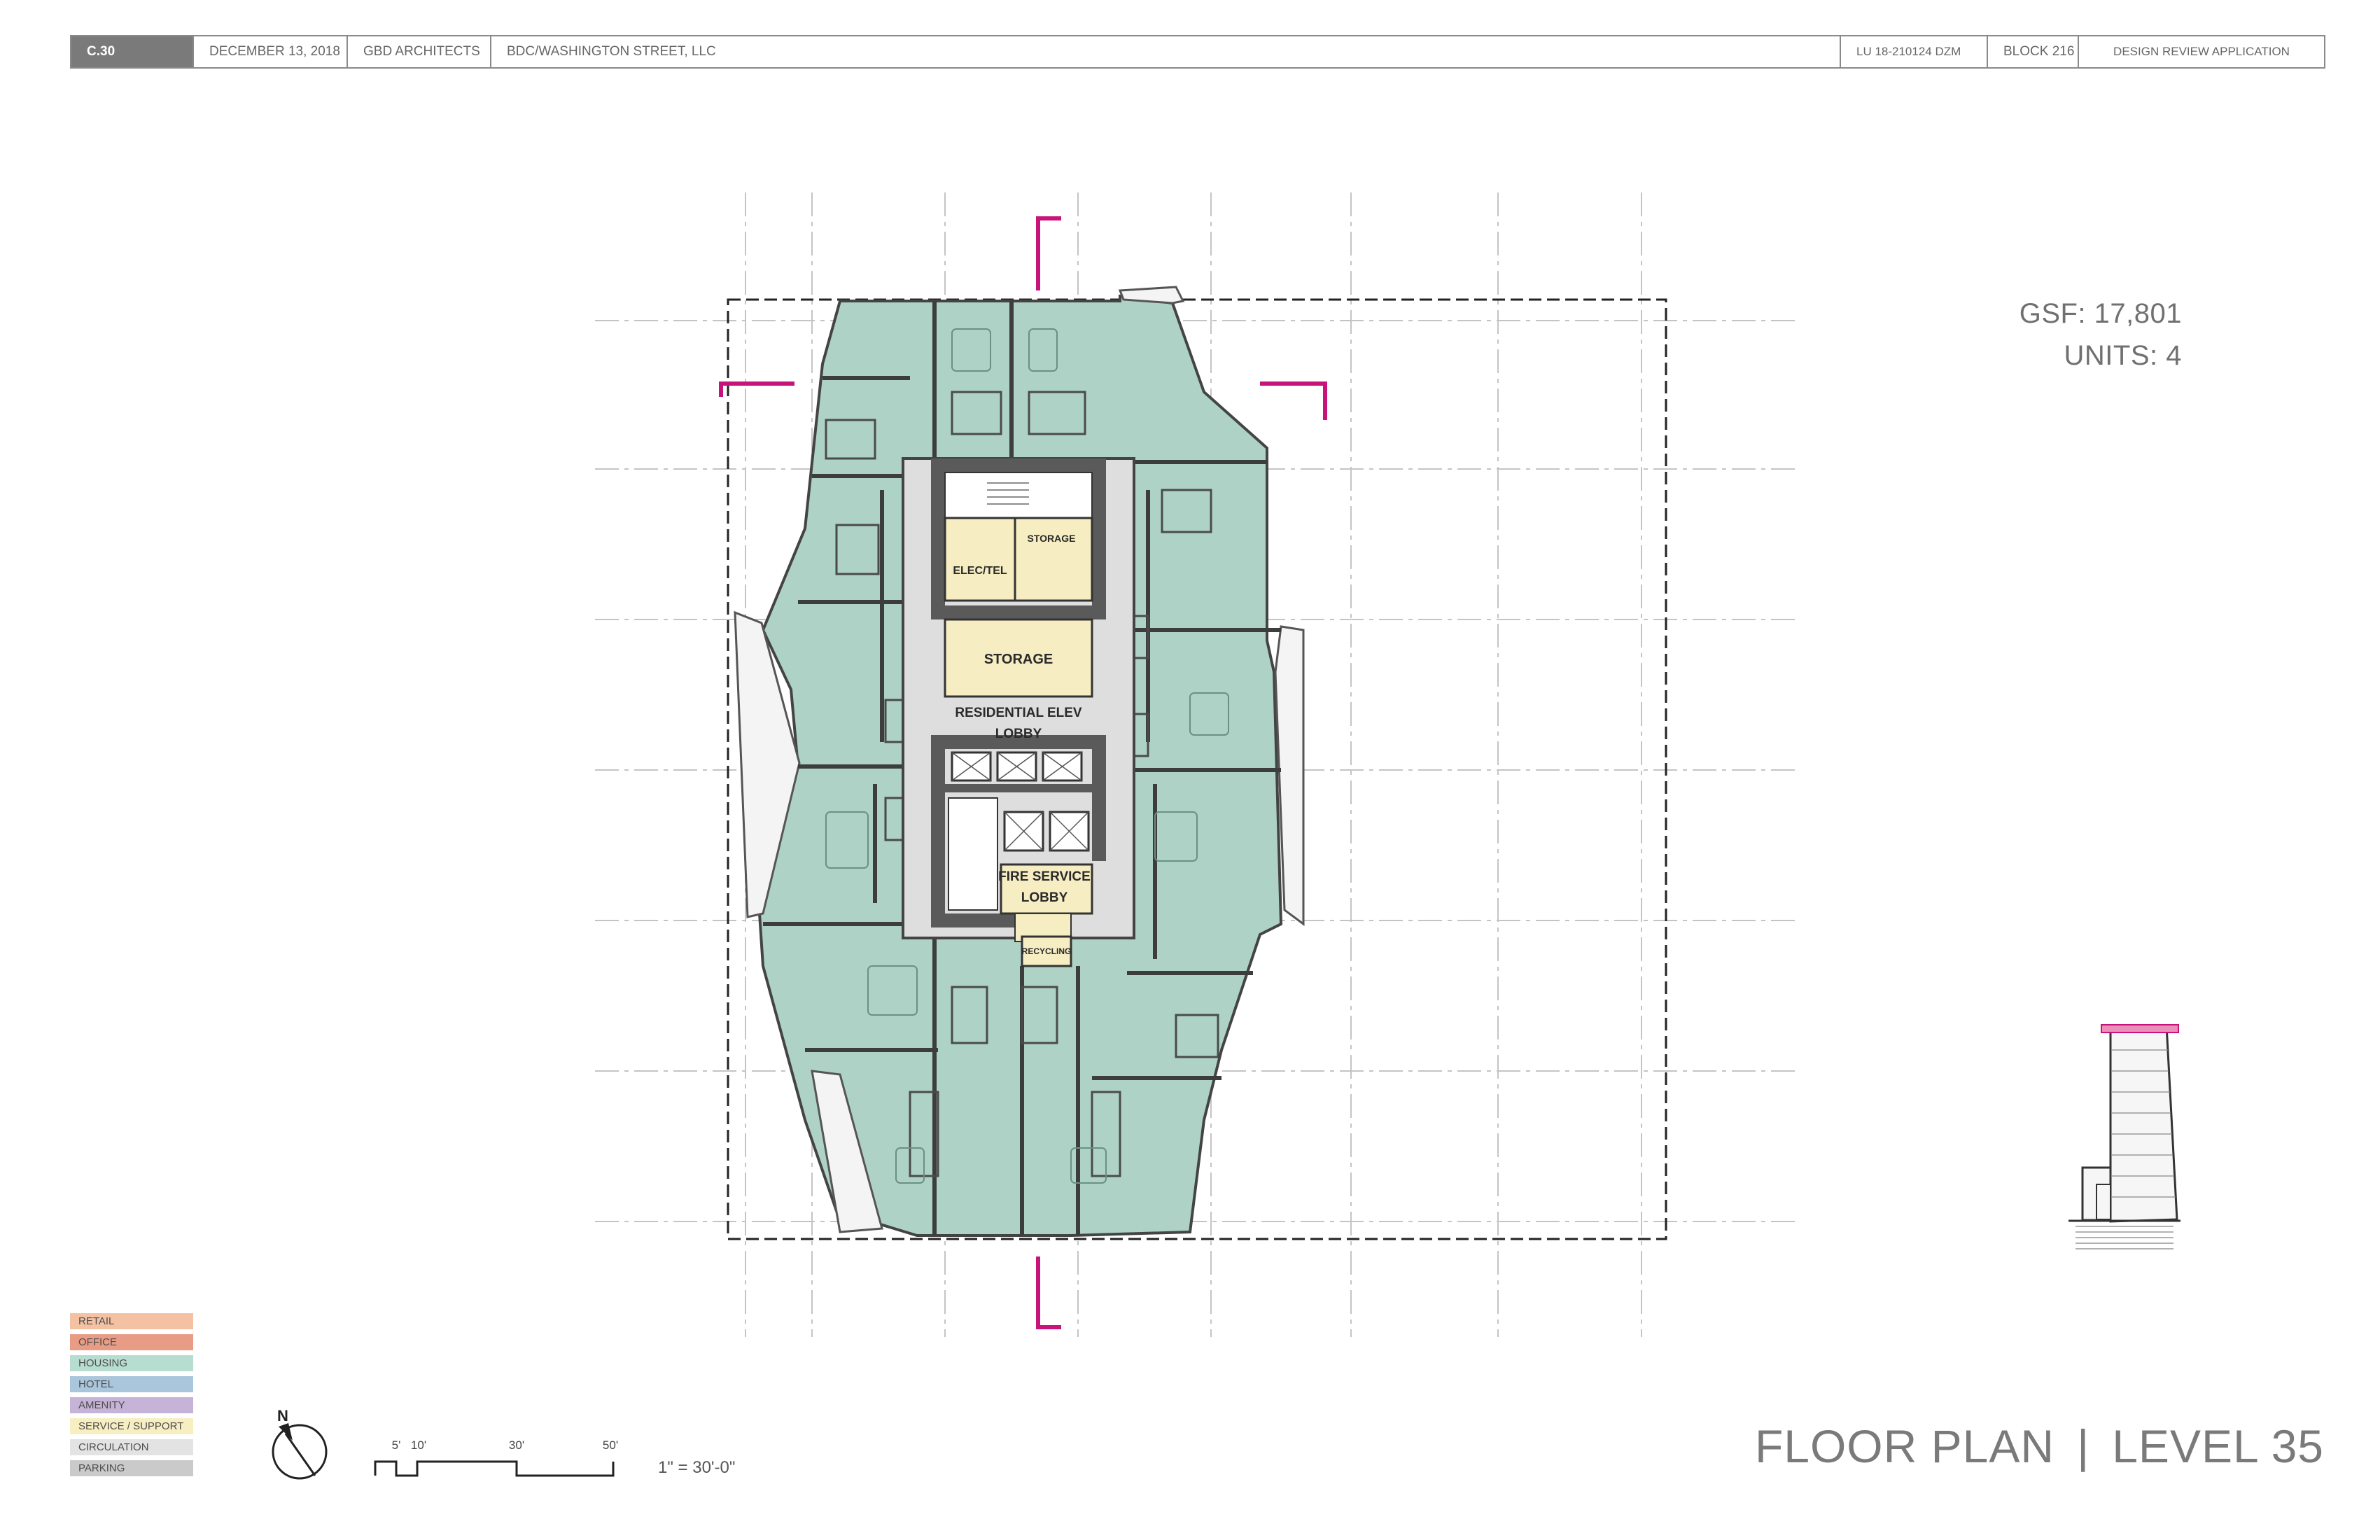  Describe the element at coordinates (2124, 1137) in the screenshot. I see `key-plan-tower` at that location.